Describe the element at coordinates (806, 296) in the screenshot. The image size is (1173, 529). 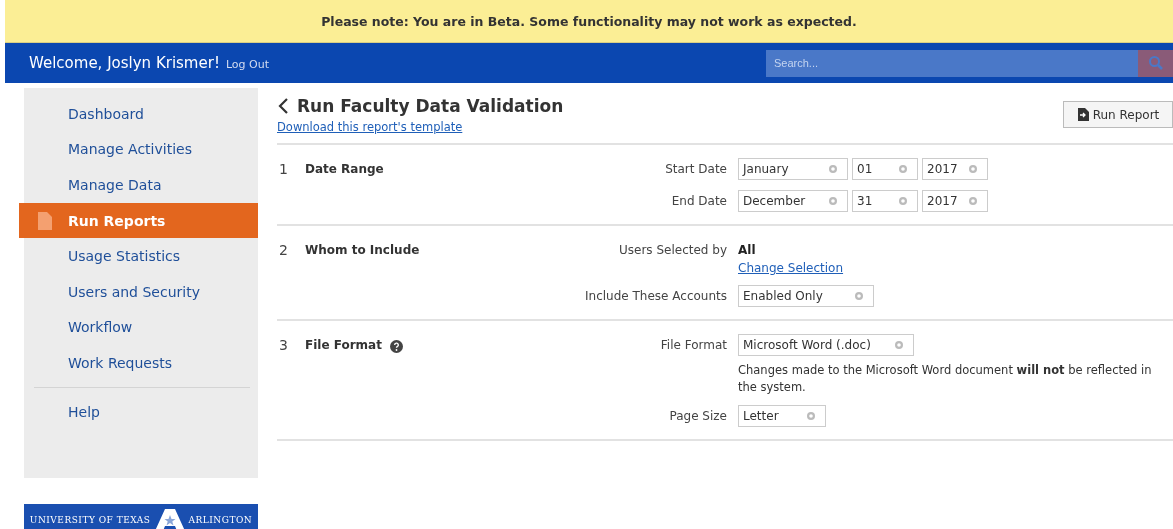
I see `select-dropdown: Enabled Only` at that location.